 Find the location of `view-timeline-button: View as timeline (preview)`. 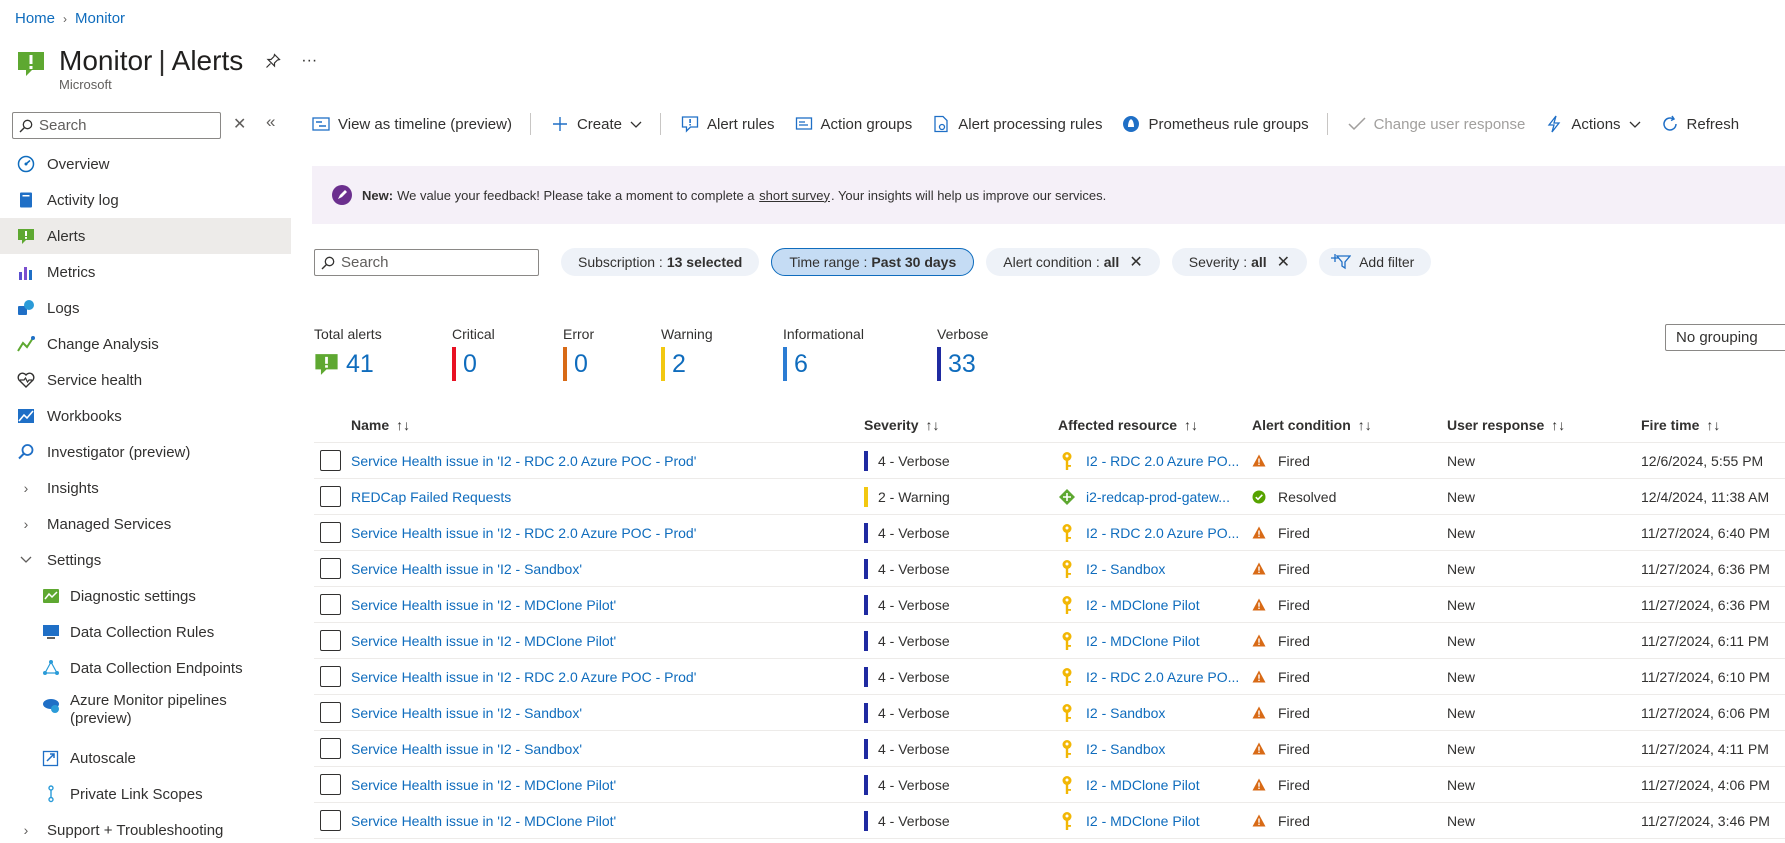

view-timeline-button: View as timeline (preview) is located at coordinates (412, 124).